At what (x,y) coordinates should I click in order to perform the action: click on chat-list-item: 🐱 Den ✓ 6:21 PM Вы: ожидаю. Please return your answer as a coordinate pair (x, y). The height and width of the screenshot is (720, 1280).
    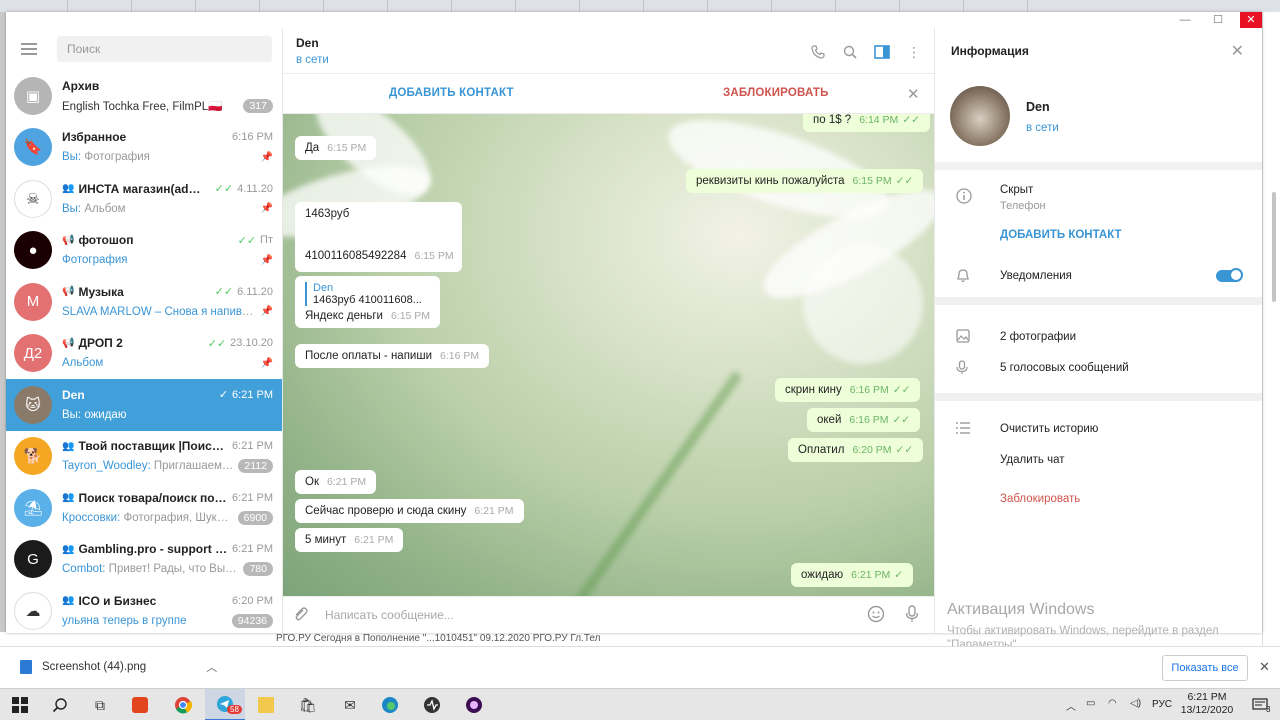
    Looking at the image, I should click on (144, 405).